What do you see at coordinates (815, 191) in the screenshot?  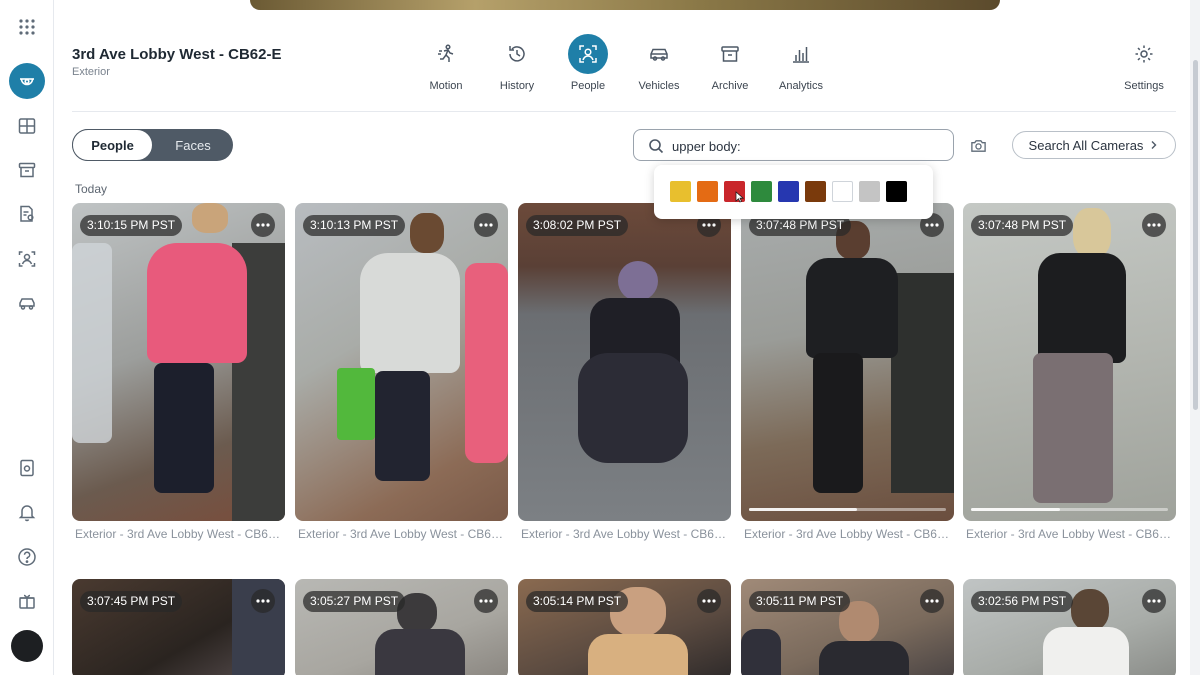 I see `swatch-brown` at bounding box center [815, 191].